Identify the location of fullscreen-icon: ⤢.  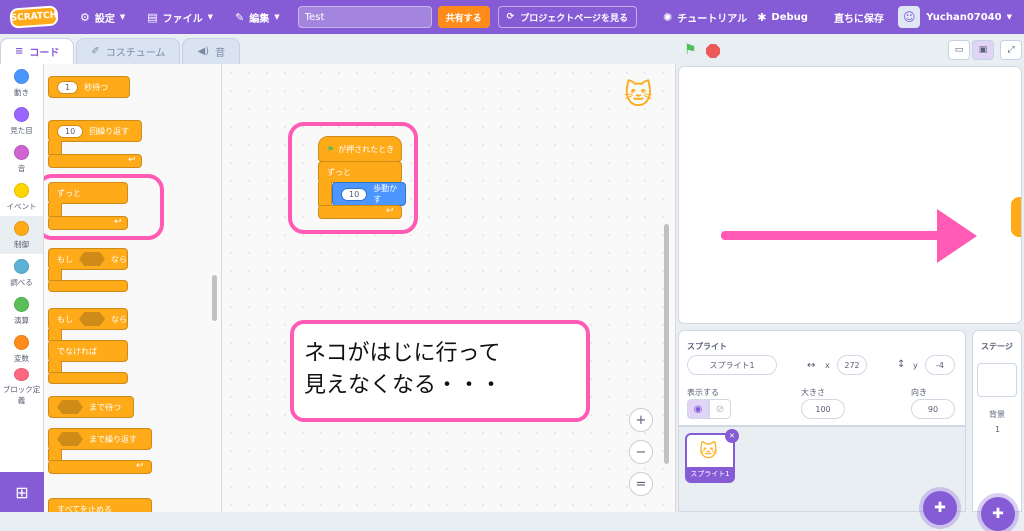
(1011, 50).